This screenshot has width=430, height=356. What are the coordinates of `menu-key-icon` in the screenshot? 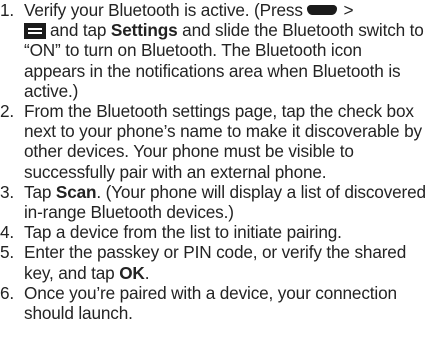 It's located at (35, 30).